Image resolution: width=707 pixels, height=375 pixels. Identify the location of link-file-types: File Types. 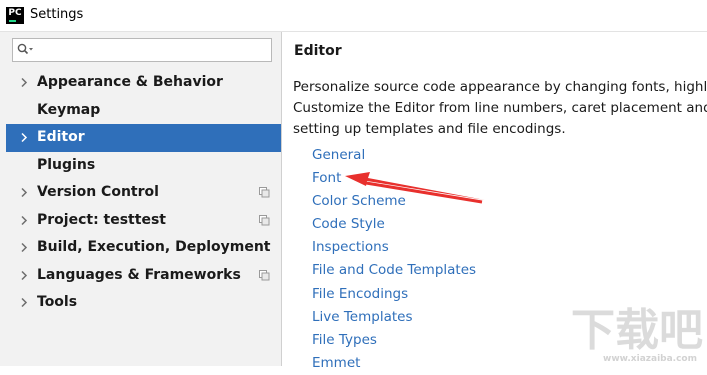
(394, 340).